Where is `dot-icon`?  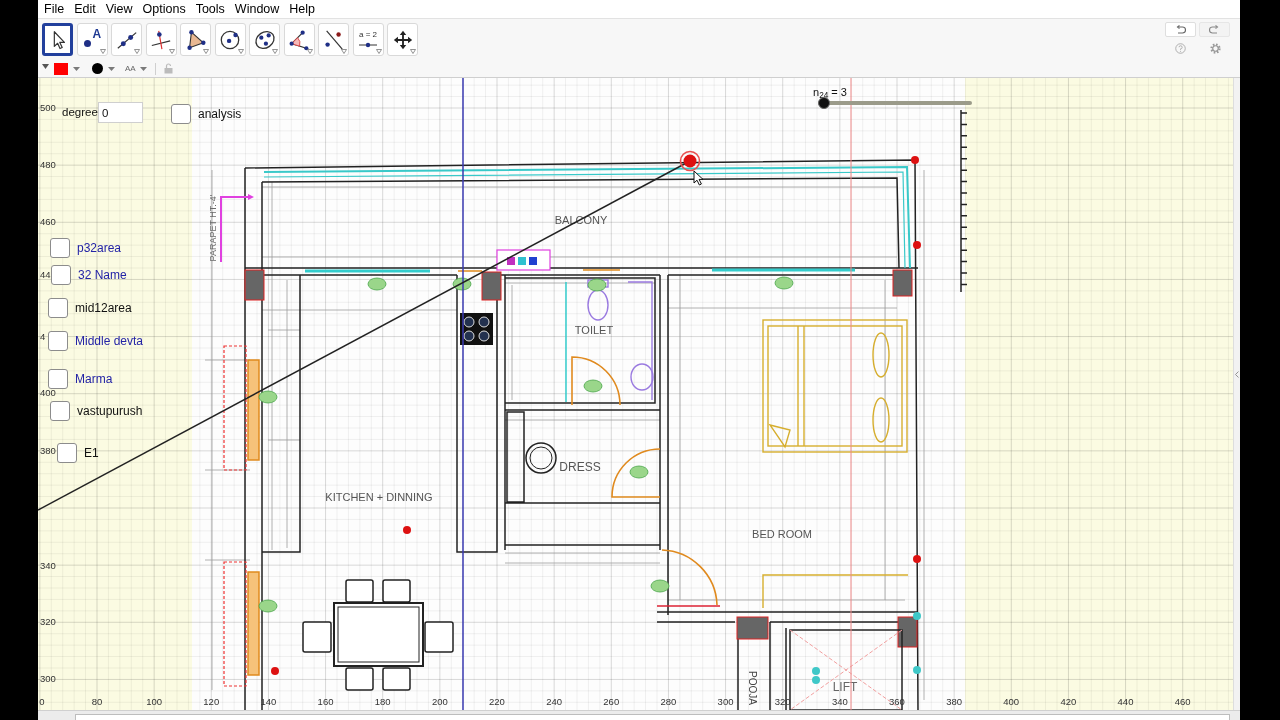 dot-icon is located at coordinates (87, 43).